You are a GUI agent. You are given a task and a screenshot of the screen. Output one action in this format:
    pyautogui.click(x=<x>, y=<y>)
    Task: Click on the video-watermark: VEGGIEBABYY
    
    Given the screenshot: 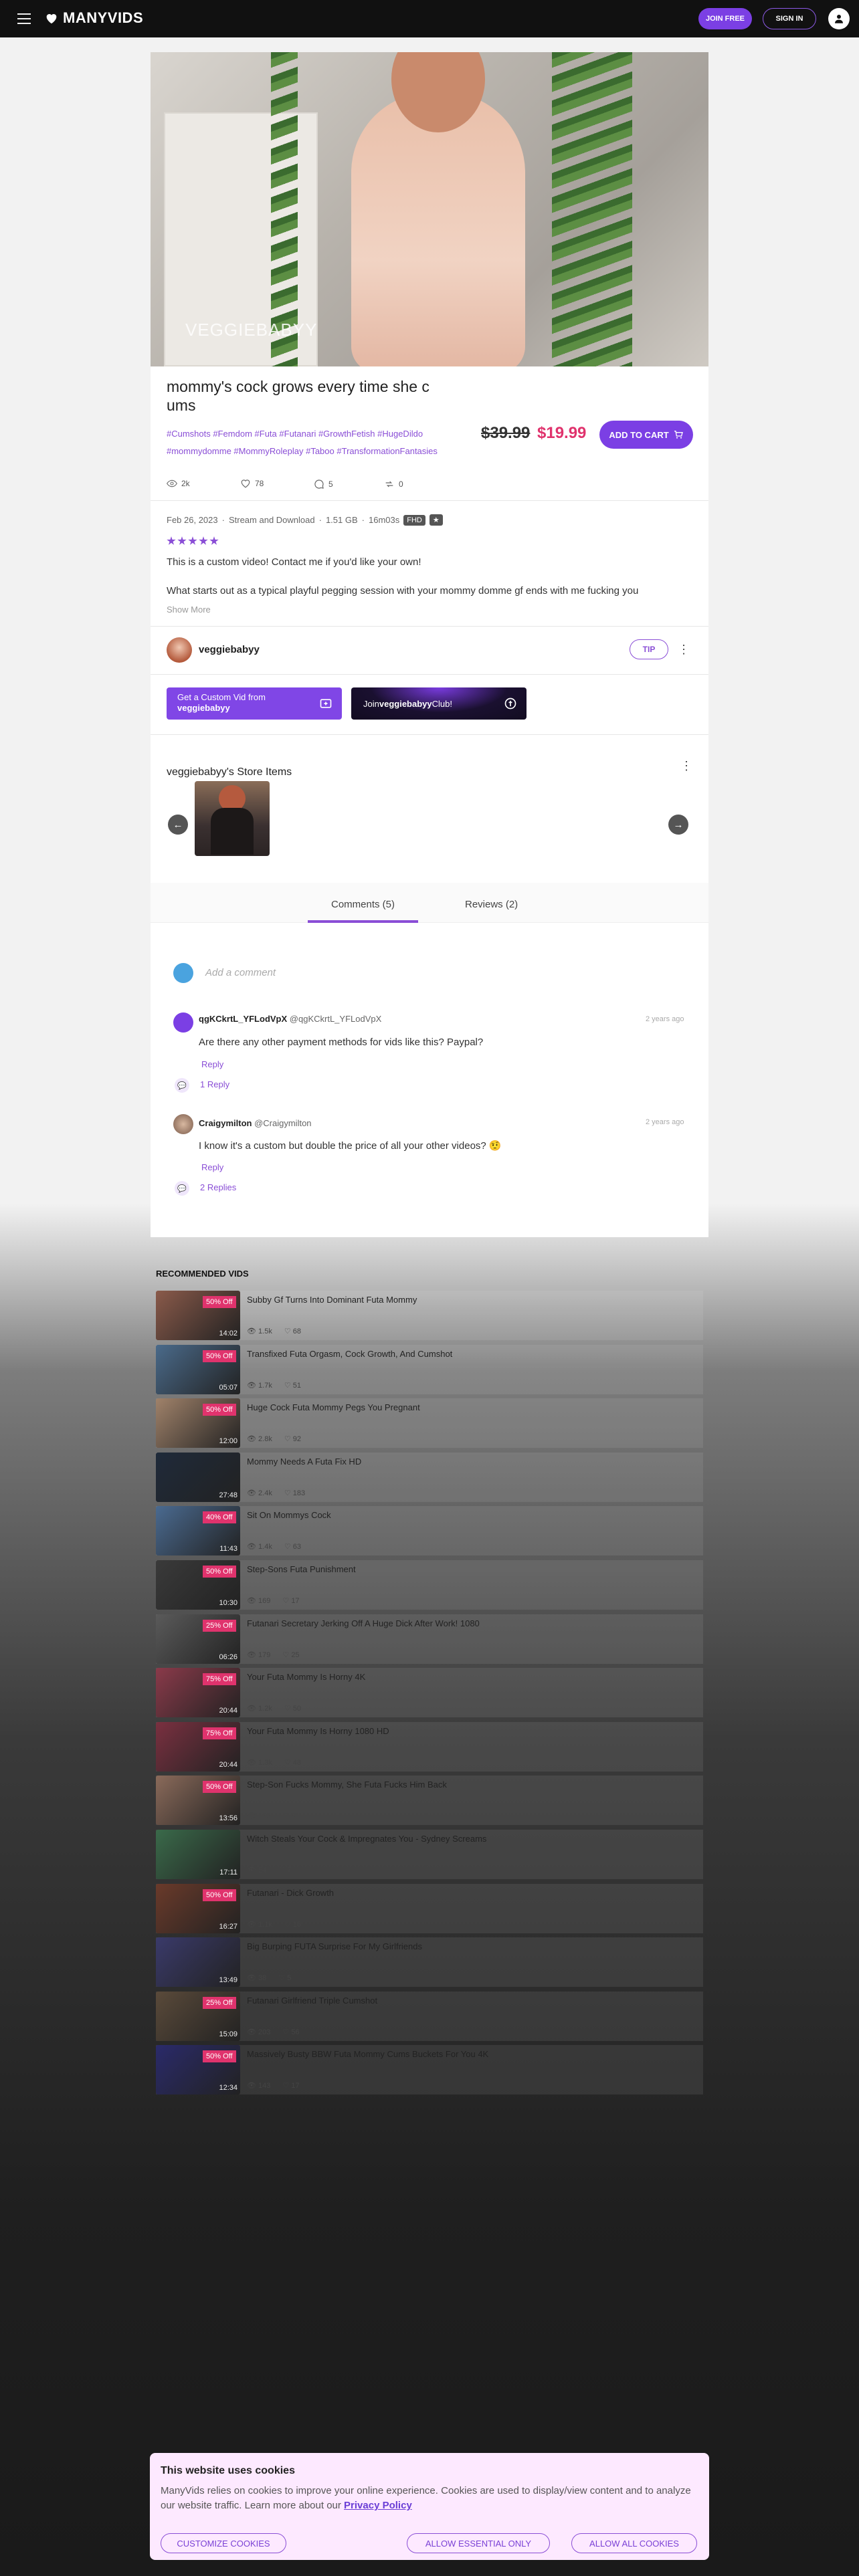 What is the action you would take?
    pyautogui.click(x=251, y=330)
    